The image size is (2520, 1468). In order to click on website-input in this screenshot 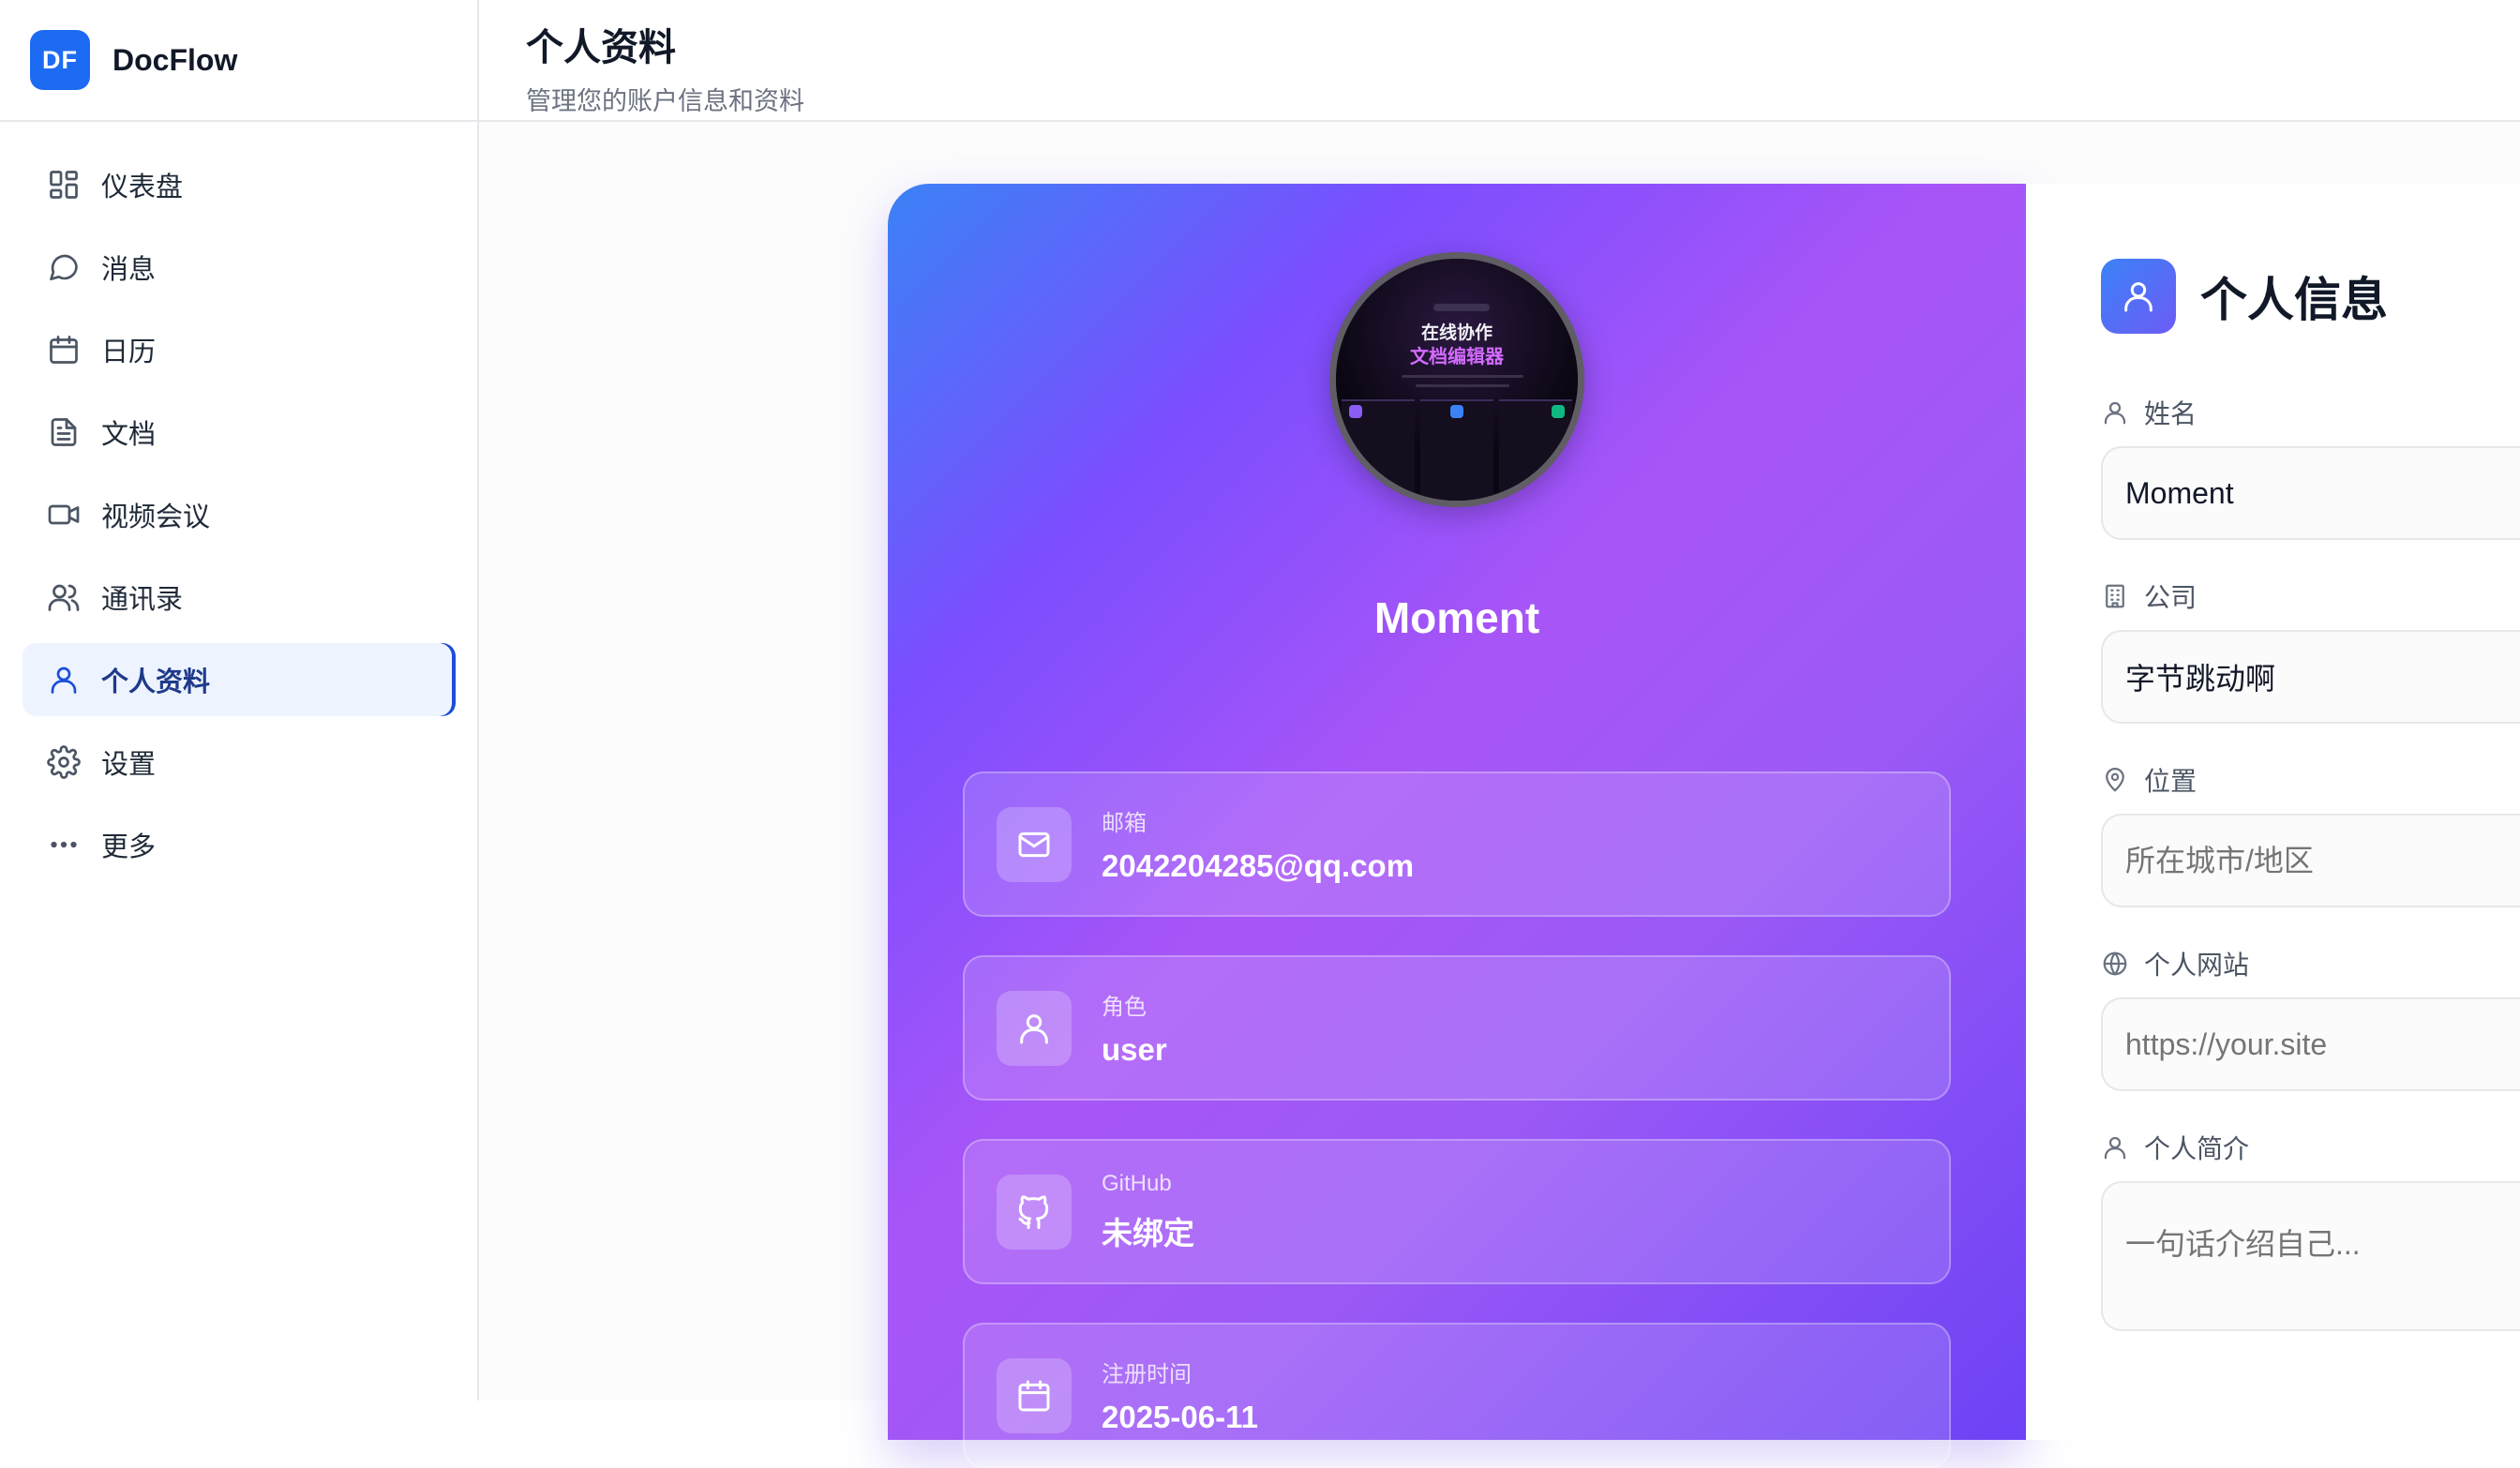, I will do `click(2310, 1044)`.